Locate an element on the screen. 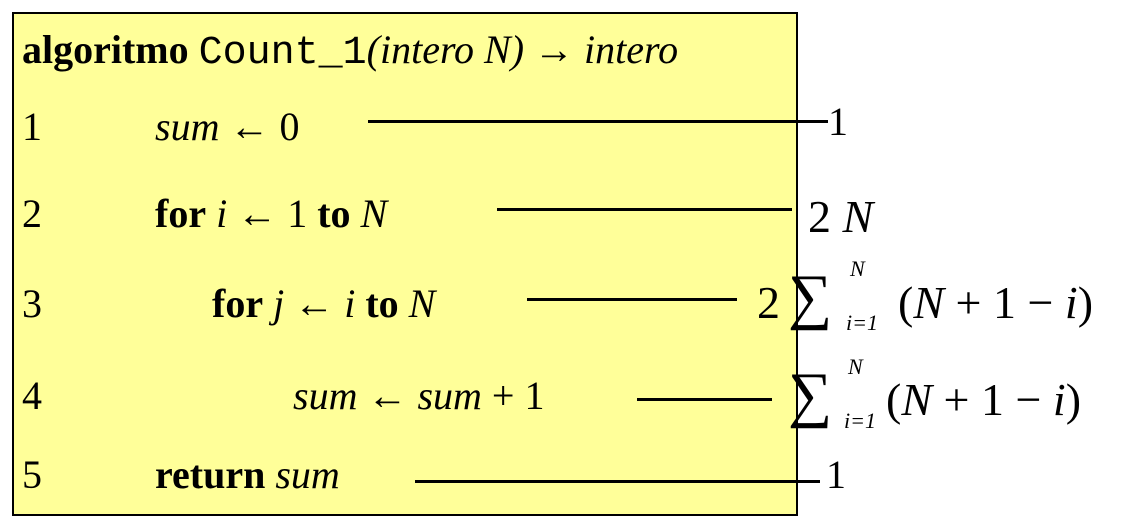  cost-line-2: 2 N is located at coordinates (840, 217).